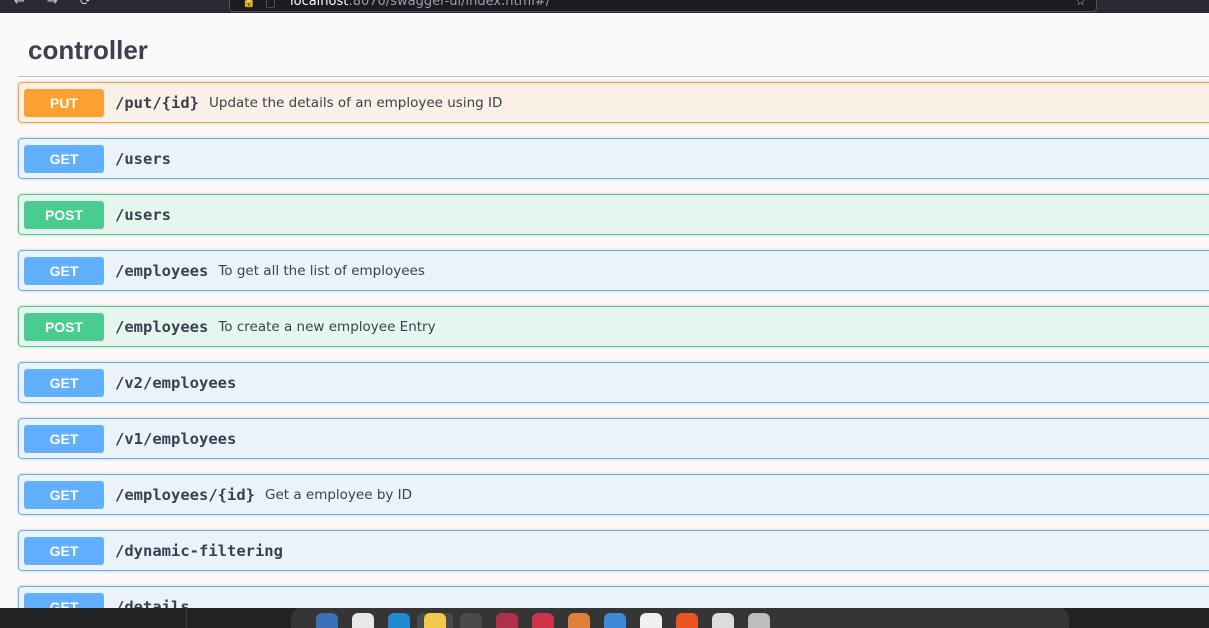 The height and width of the screenshot is (628, 1209). I want to click on operation-path: /details, so click(152, 603).